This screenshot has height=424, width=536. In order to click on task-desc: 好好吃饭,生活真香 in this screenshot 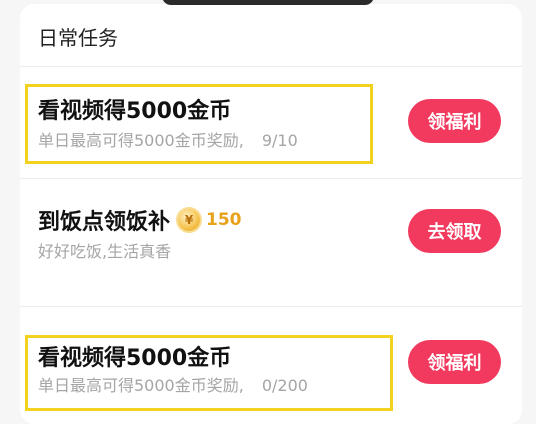, I will do `click(105, 251)`.